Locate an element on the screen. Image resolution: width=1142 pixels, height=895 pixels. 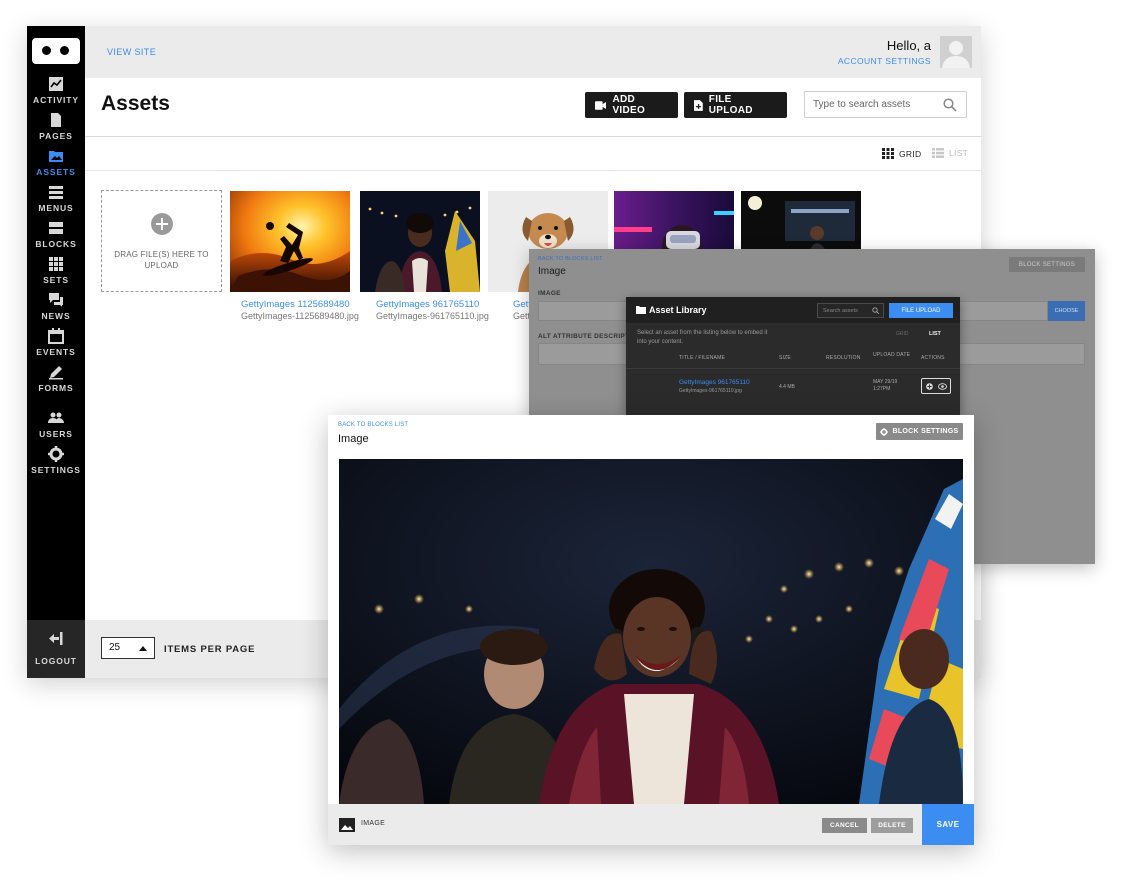
logo-eye-left is located at coordinates (46, 50).